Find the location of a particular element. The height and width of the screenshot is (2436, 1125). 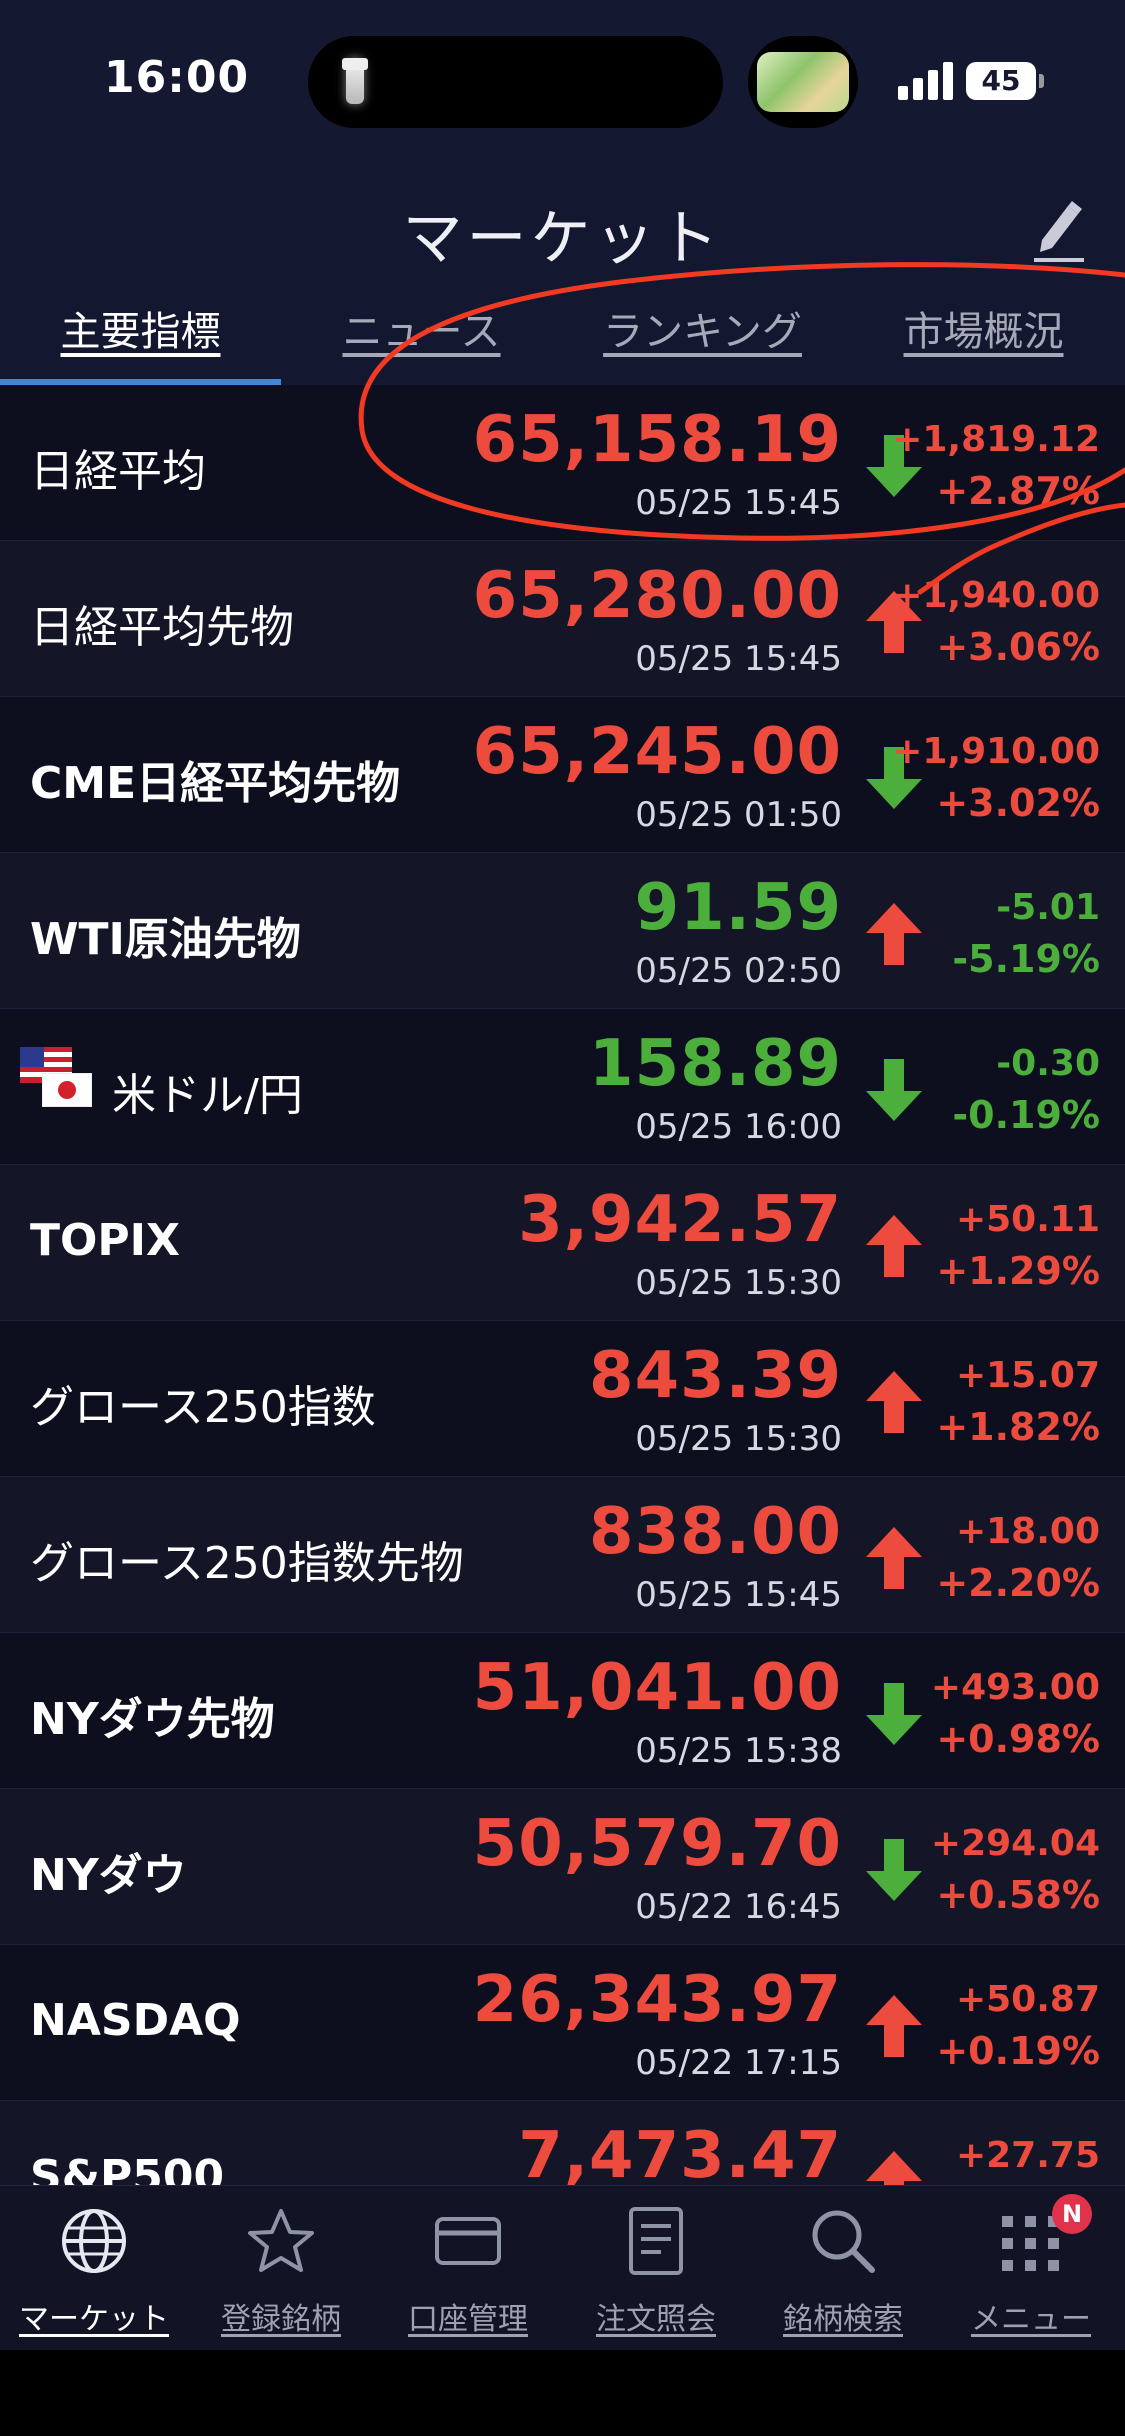

japan-flag-icon is located at coordinates (67, 1090).